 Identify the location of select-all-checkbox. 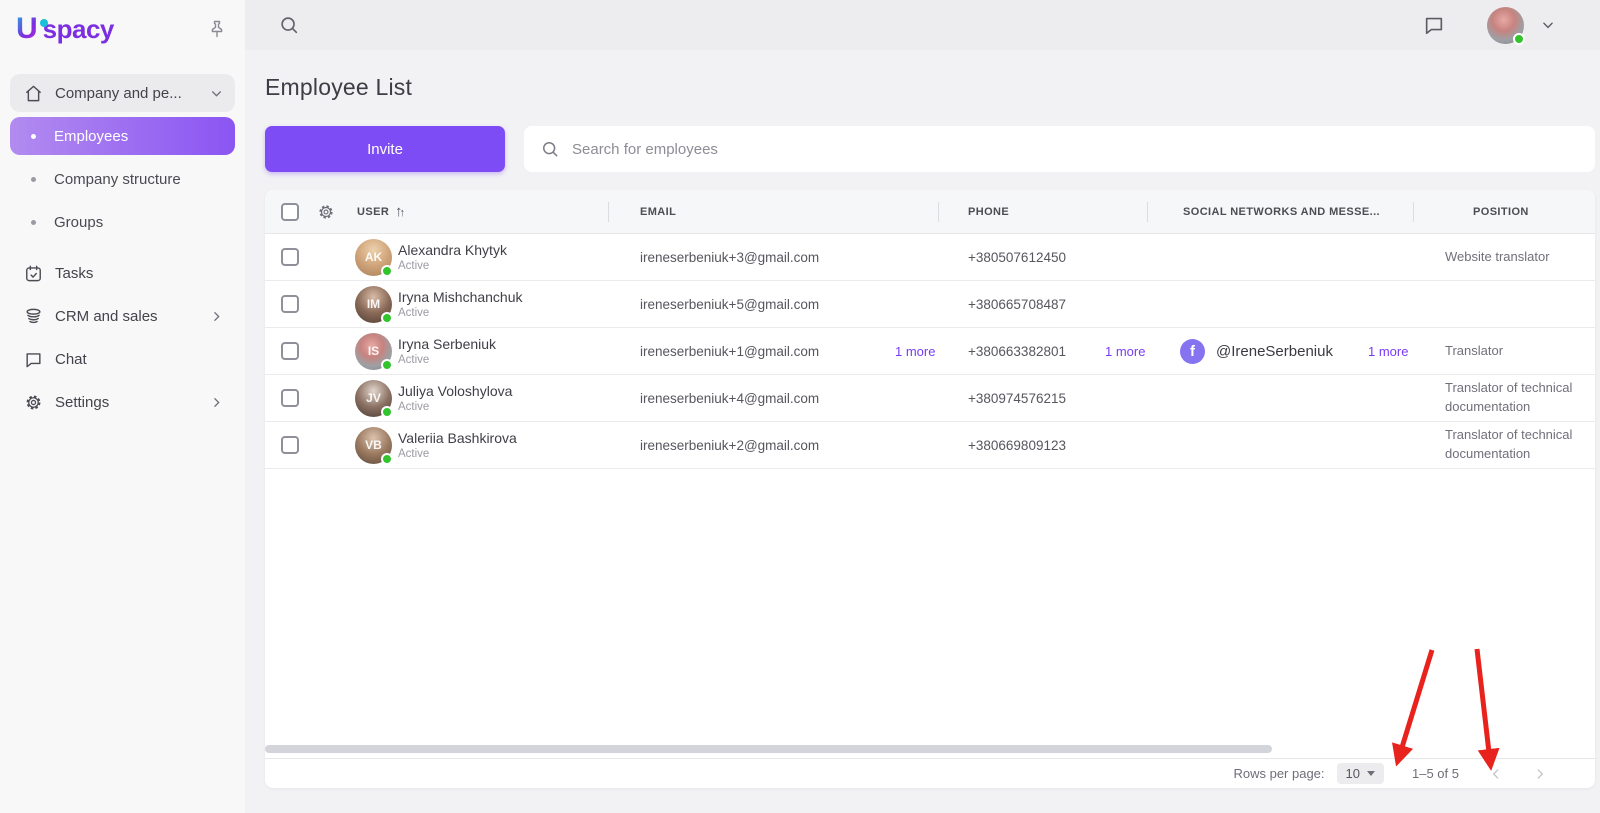
(290, 211).